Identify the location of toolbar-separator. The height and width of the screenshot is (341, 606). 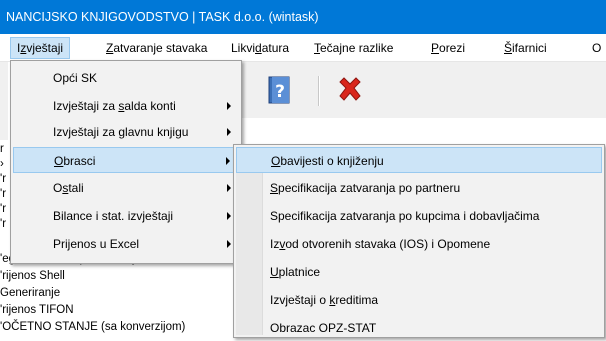
(319, 91).